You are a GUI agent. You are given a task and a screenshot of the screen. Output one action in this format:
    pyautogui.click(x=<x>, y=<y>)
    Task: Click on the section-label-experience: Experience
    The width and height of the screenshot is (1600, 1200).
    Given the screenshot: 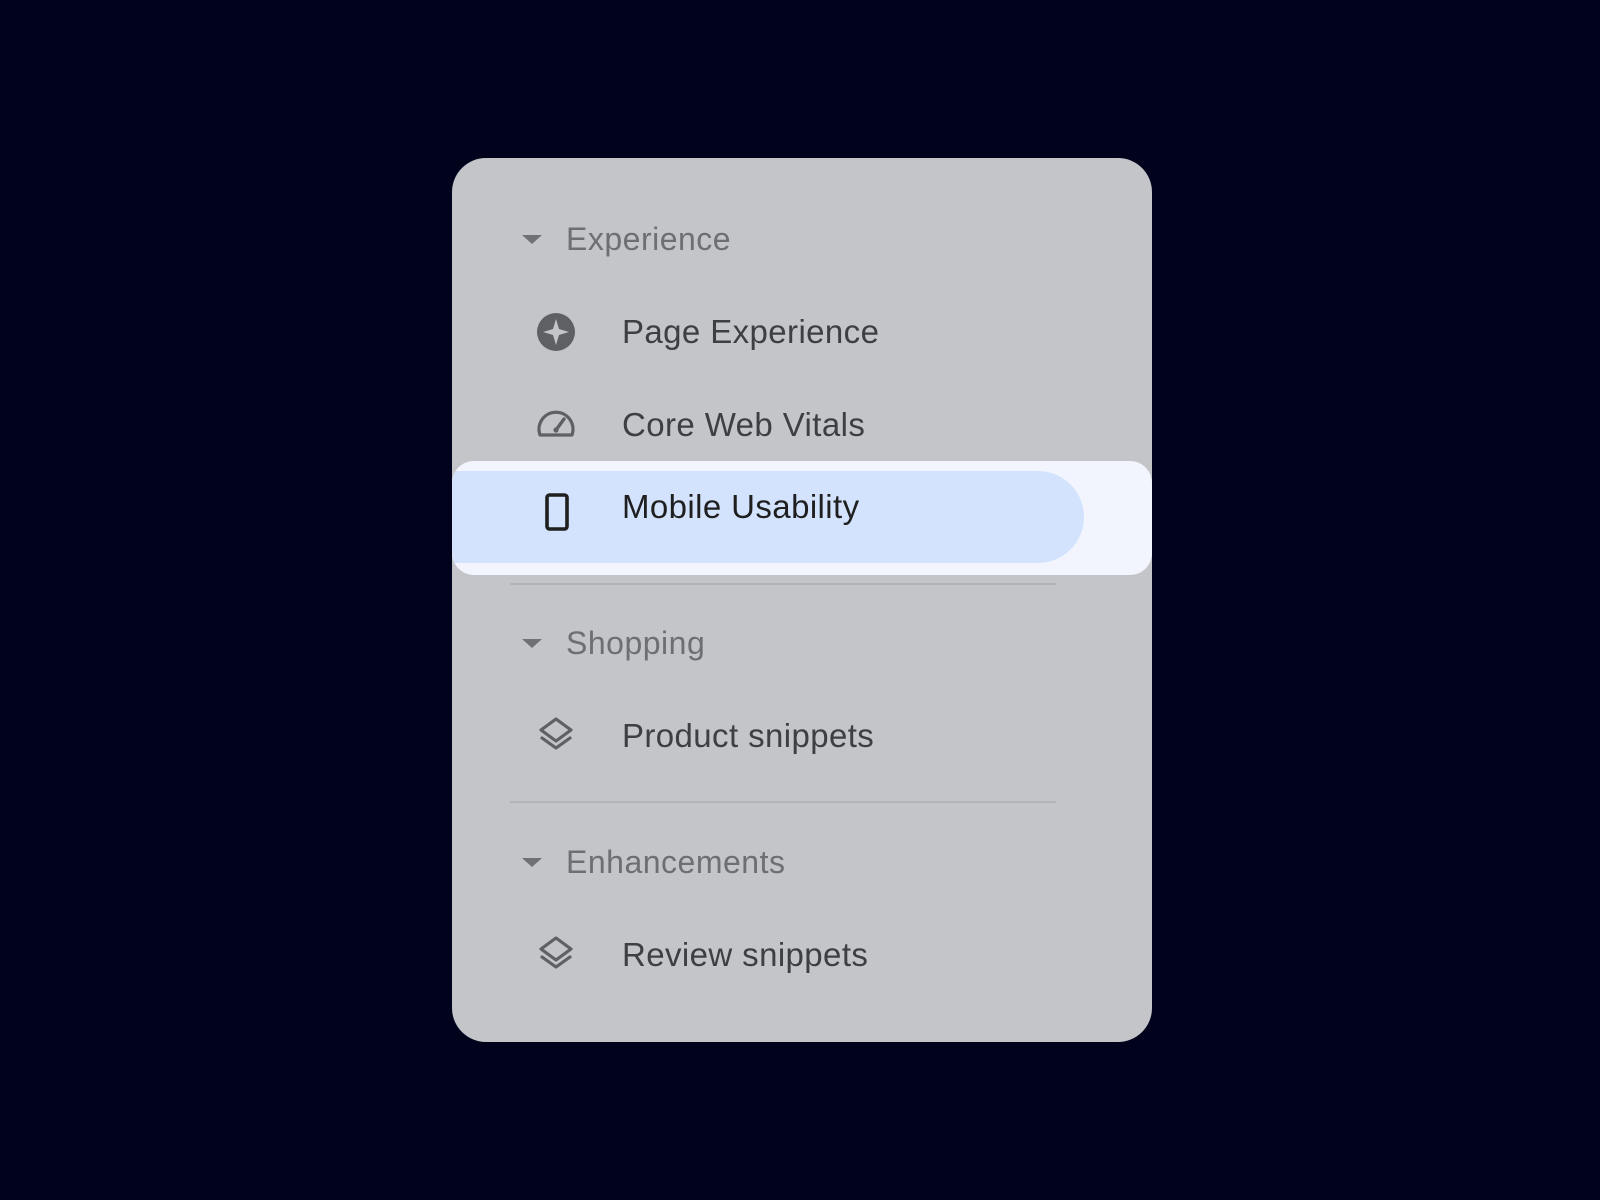 What is the action you would take?
    pyautogui.click(x=649, y=238)
    